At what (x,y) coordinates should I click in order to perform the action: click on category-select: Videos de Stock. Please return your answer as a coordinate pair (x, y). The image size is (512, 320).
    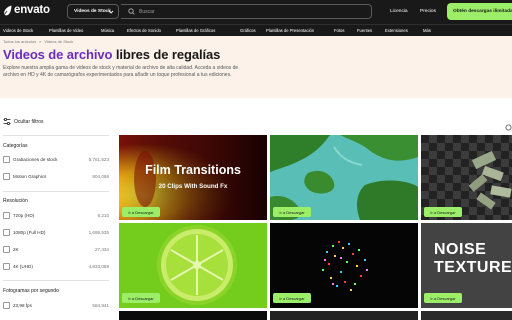
    Looking at the image, I should click on (93, 11).